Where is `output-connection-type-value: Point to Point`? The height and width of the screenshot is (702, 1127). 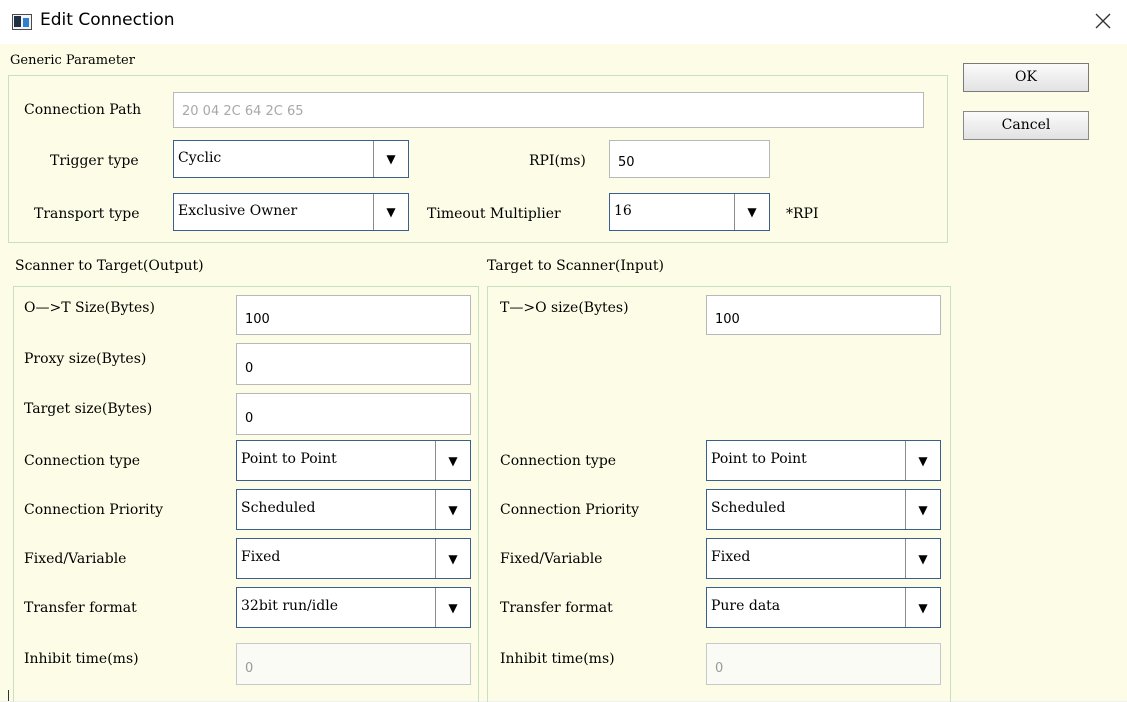 output-connection-type-value: Point to Point is located at coordinates (289, 459).